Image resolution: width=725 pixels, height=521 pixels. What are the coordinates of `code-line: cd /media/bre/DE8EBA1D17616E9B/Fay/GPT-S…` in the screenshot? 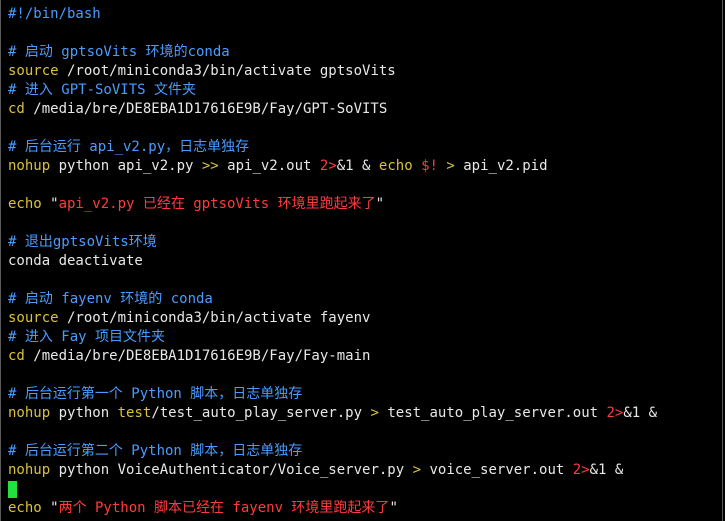 It's located at (365, 109).